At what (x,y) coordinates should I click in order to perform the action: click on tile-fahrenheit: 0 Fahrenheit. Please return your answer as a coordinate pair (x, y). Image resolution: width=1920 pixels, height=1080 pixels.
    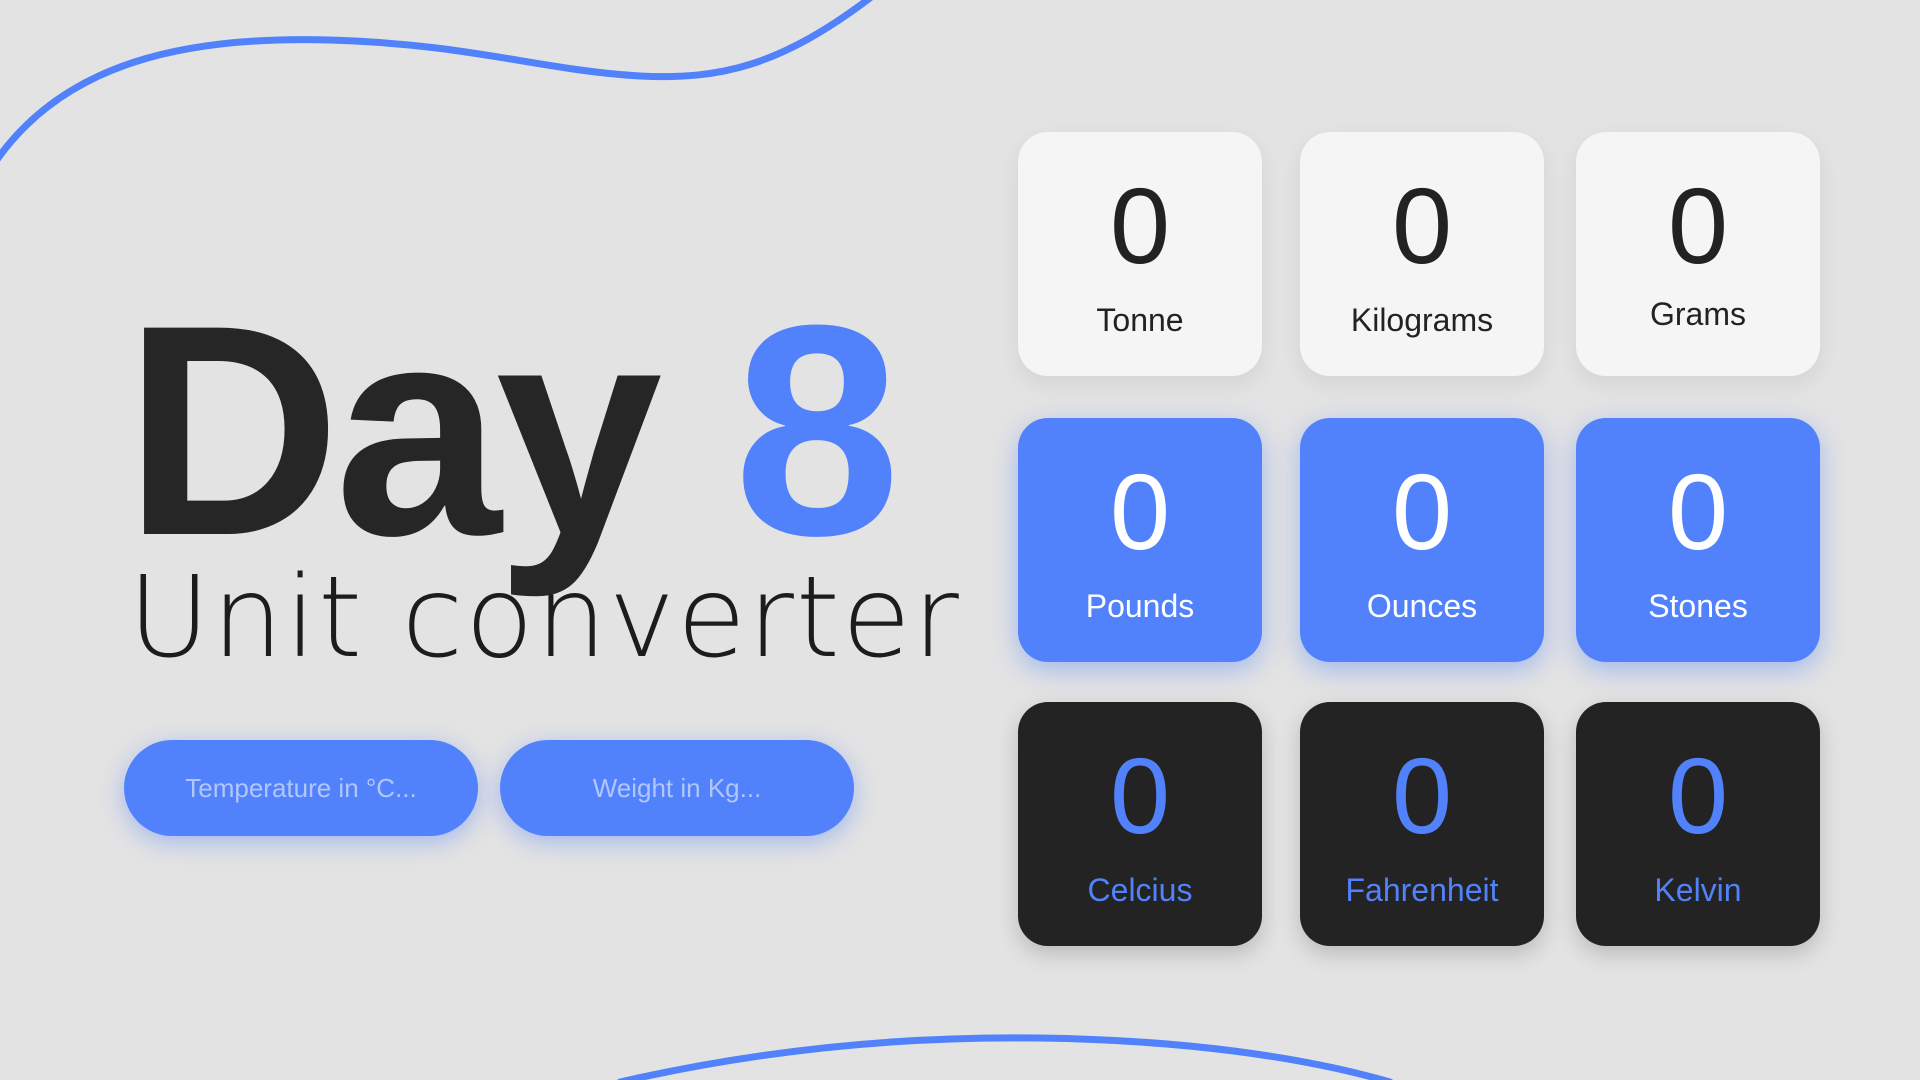
    Looking at the image, I should click on (1422, 824).